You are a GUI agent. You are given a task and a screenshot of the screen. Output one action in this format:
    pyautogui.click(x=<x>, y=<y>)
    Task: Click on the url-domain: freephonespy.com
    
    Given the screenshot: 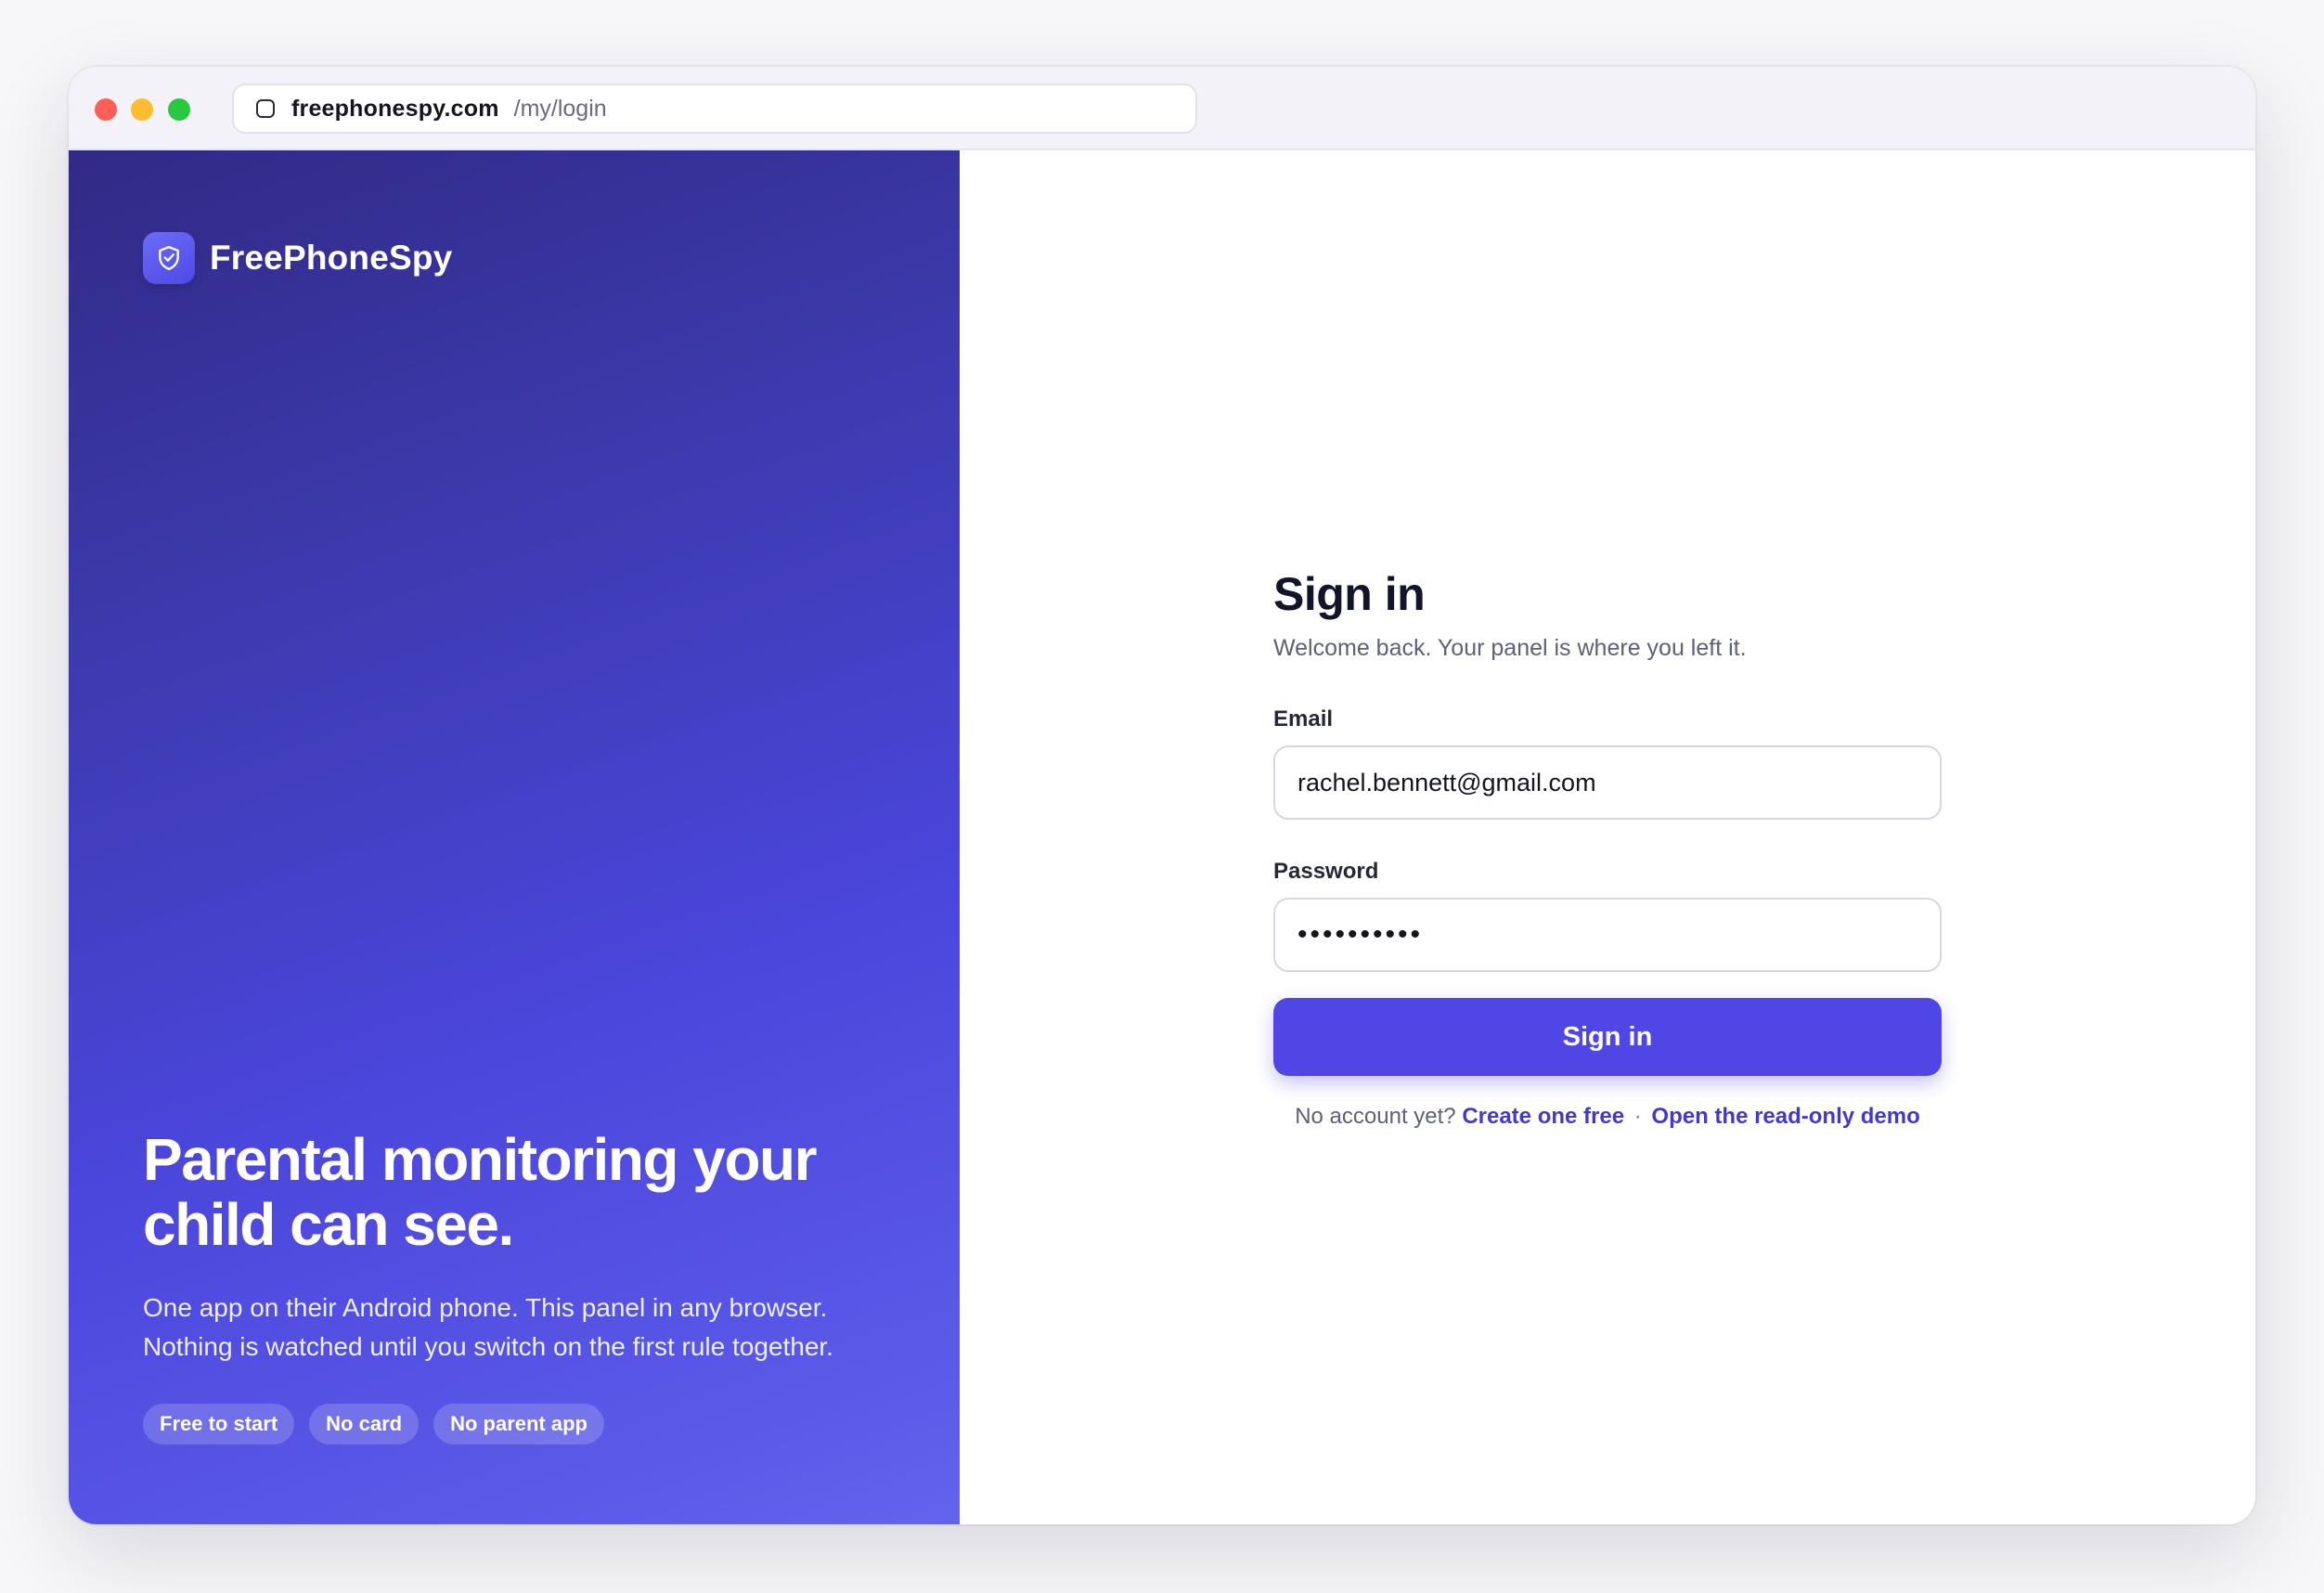 What is the action you would take?
    pyautogui.click(x=395, y=108)
    